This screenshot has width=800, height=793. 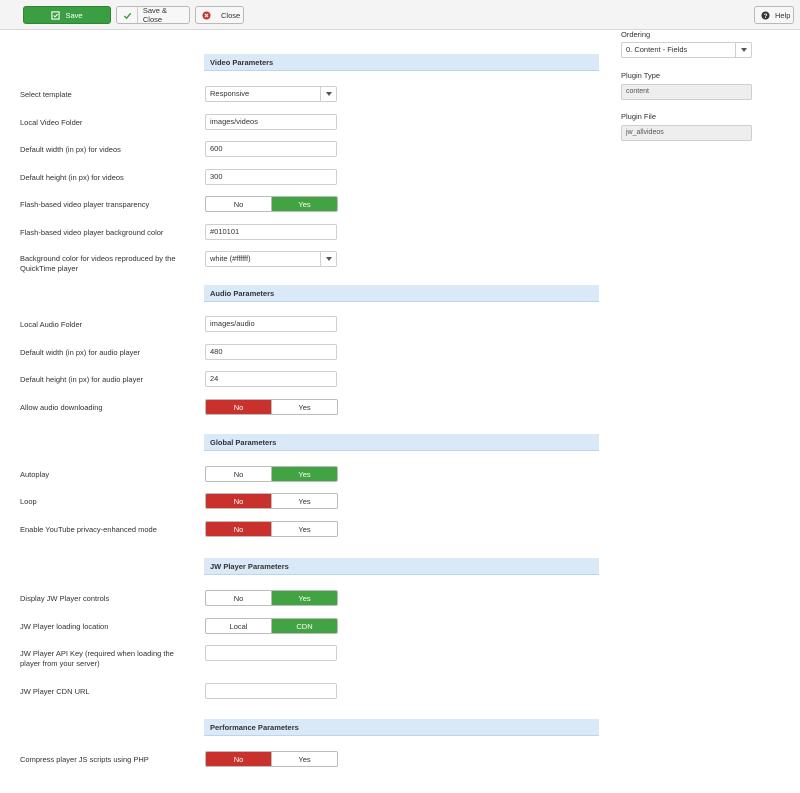 What do you see at coordinates (774, 15) in the screenshot?
I see `help-button: ? Help` at bounding box center [774, 15].